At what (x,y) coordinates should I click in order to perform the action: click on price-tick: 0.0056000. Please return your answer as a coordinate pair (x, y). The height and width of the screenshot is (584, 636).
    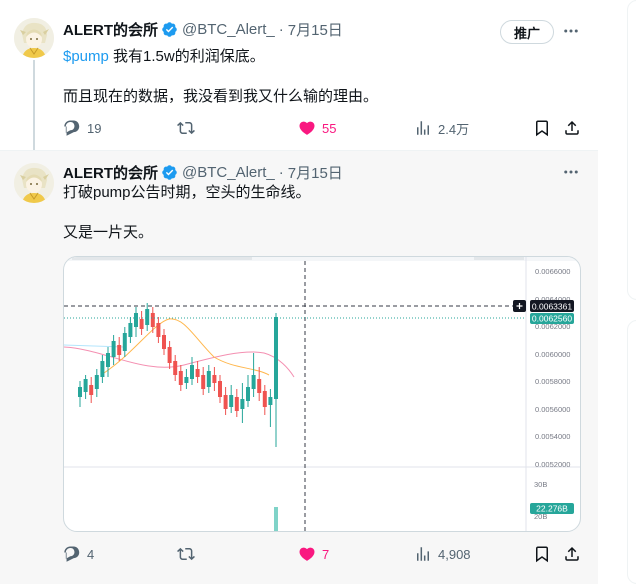
    Looking at the image, I should click on (552, 409).